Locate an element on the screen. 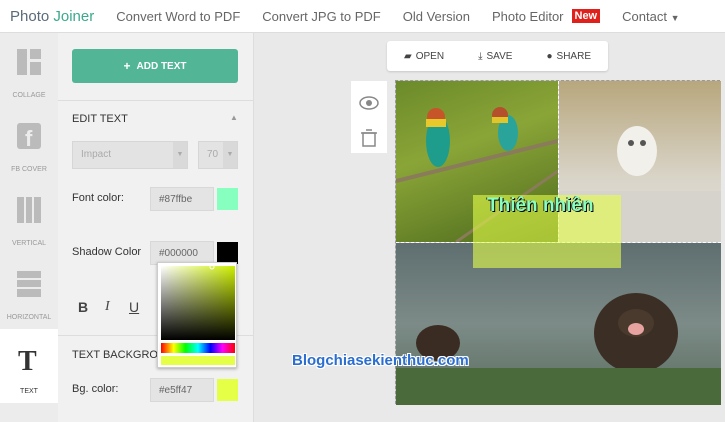 The image size is (725, 422). divider is located at coordinates (156, 100).